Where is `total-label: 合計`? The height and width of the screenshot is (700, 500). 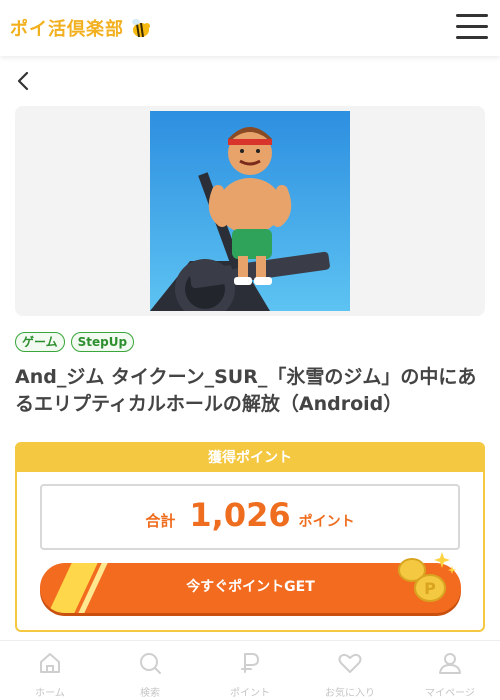
total-label: 合計 is located at coordinates (160, 521).